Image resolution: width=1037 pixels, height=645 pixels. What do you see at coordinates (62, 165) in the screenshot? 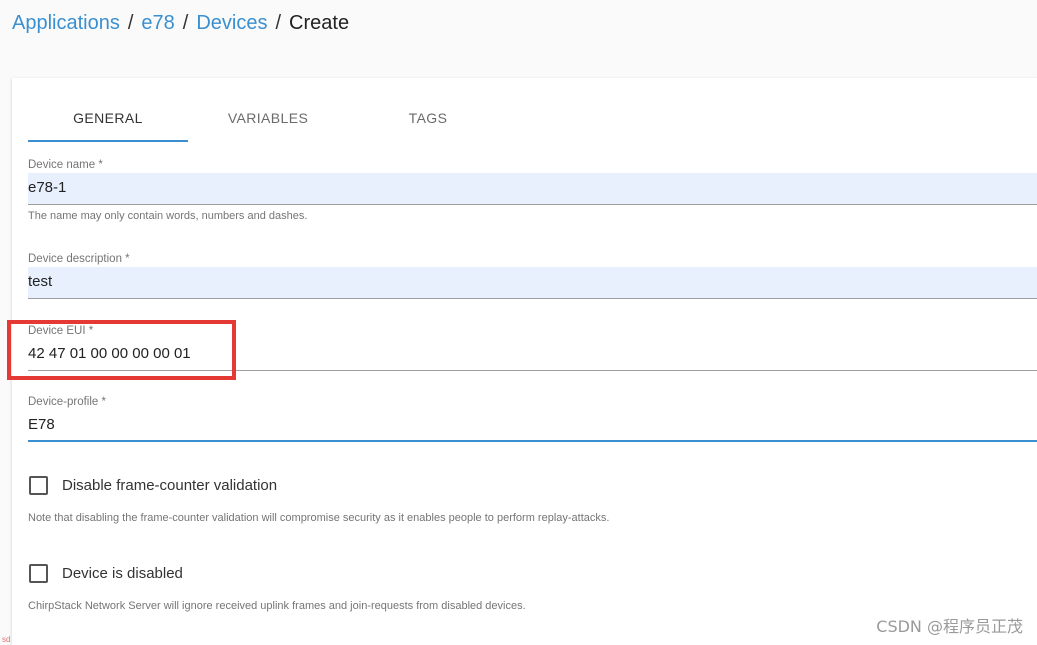
I see `device-name-label: Device name` at bounding box center [62, 165].